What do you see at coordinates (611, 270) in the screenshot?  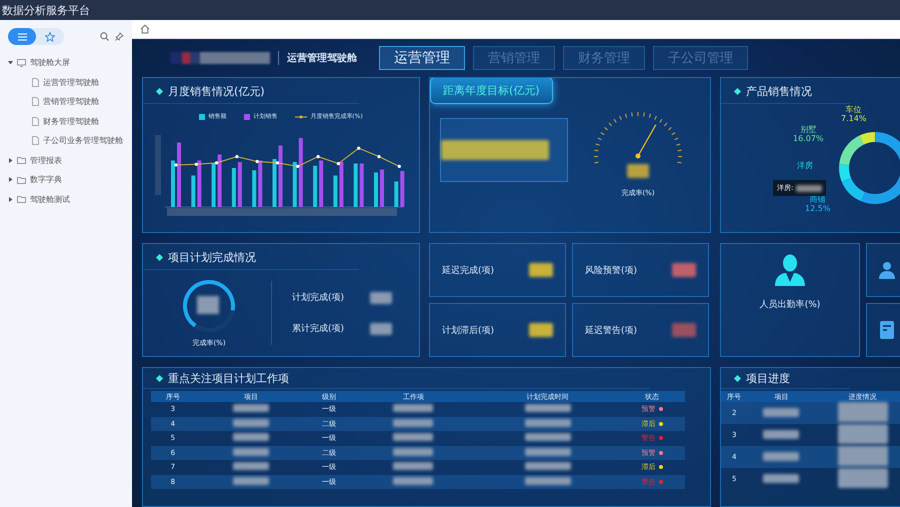 I see `alert-label: 风险预警(项)` at bounding box center [611, 270].